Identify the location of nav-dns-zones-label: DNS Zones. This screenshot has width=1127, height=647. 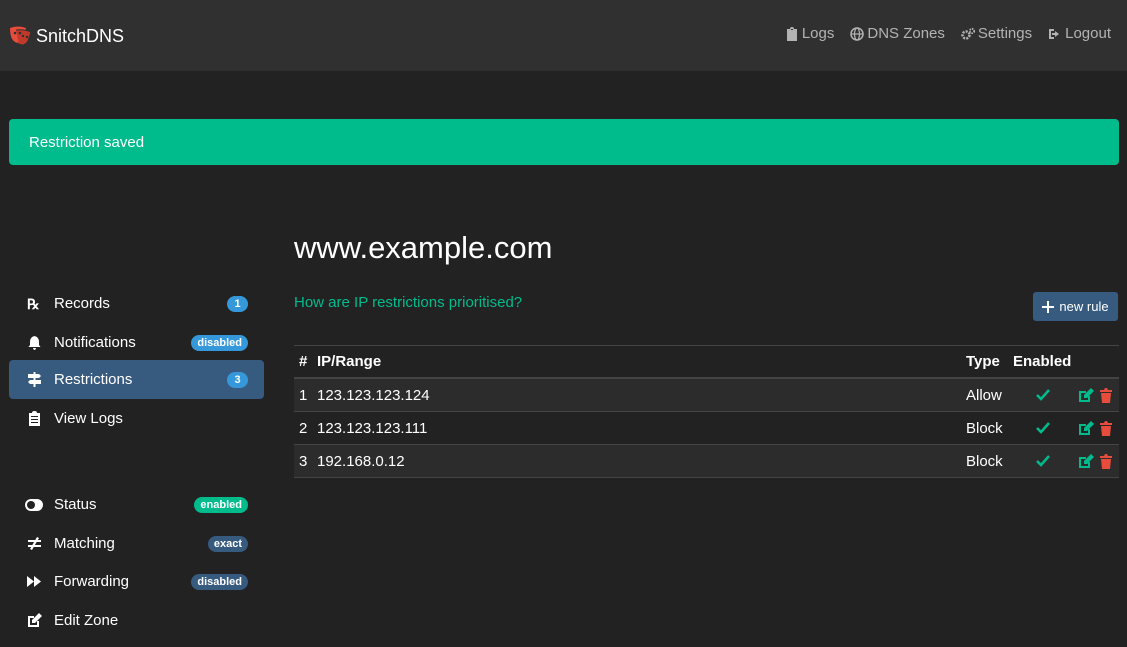
(906, 33).